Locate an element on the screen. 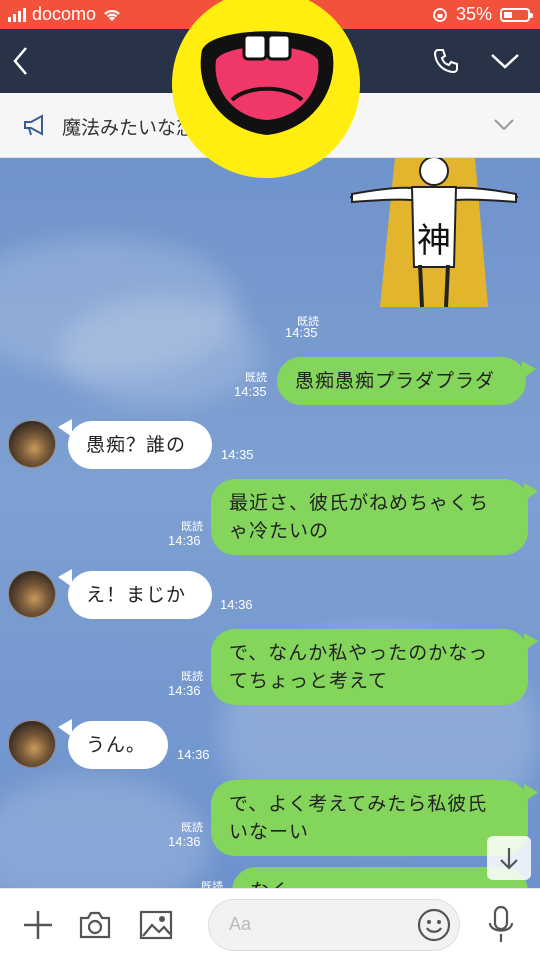 The width and height of the screenshot is (540, 961). battery-percent: 35% is located at coordinates (473, 14).